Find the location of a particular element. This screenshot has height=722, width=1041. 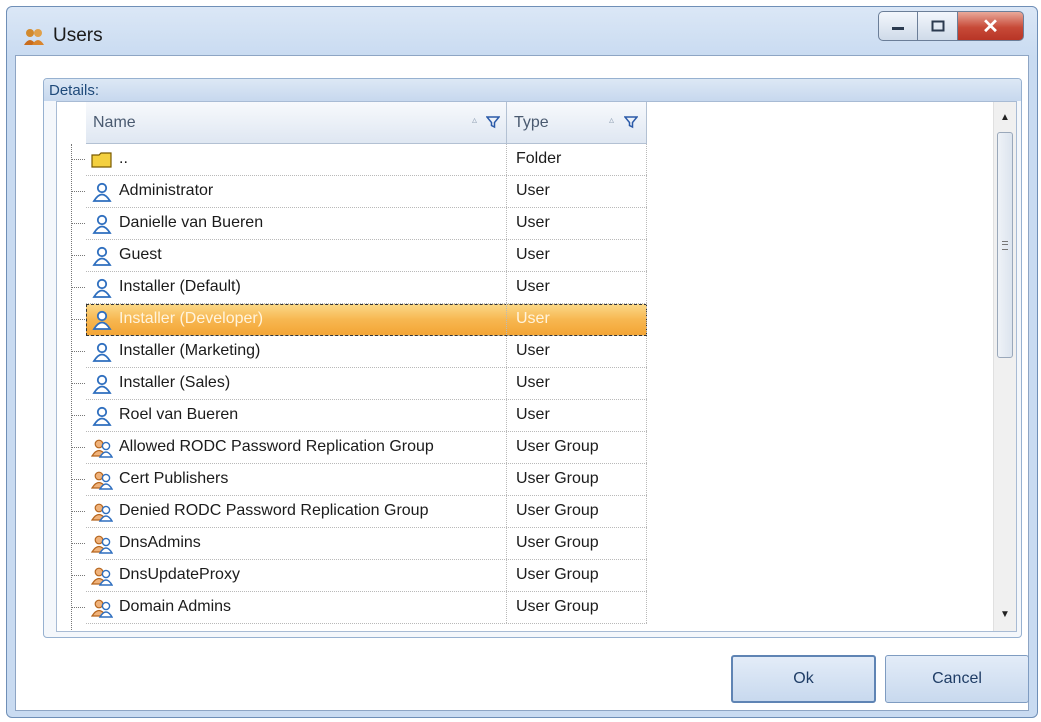

table-row: Guest User is located at coordinates (359, 256).